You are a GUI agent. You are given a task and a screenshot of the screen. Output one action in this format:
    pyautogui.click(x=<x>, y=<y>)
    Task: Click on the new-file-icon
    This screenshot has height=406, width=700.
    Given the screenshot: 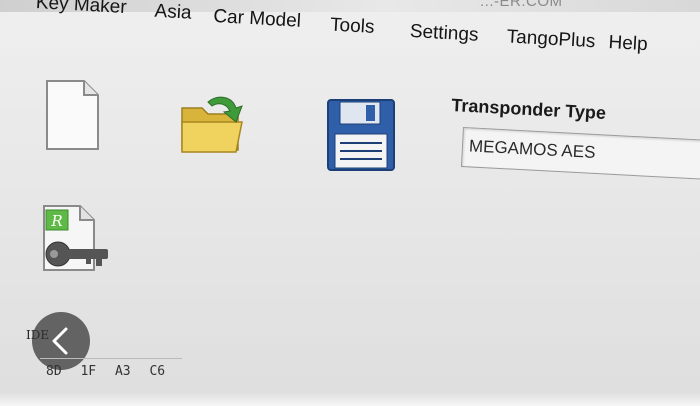 What is the action you would take?
    pyautogui.click(x=72, y=115)
    